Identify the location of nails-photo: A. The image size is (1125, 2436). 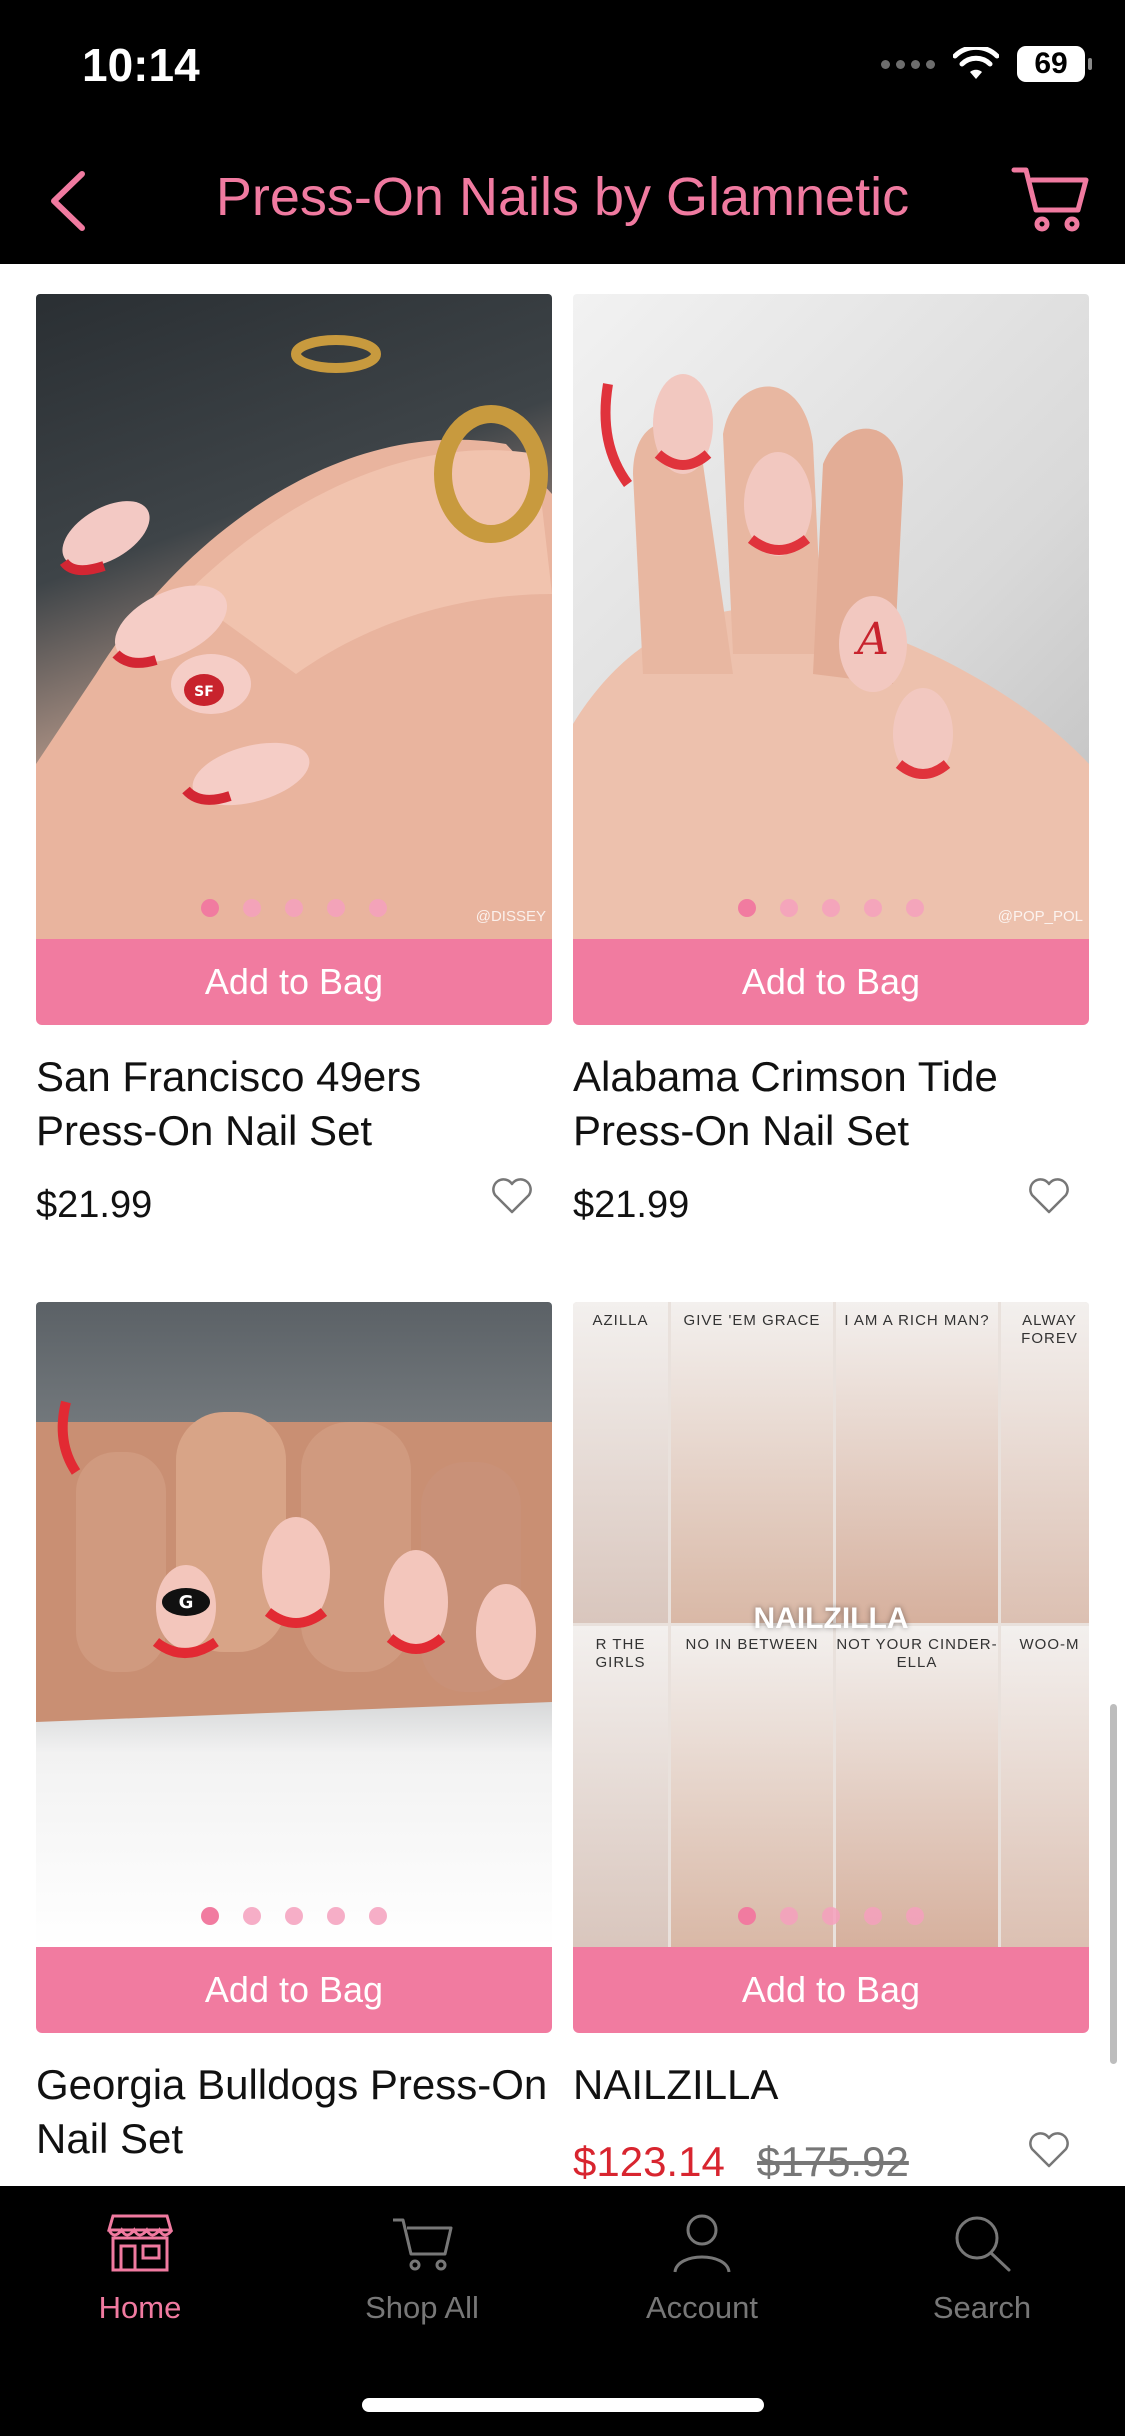
(831, 656).